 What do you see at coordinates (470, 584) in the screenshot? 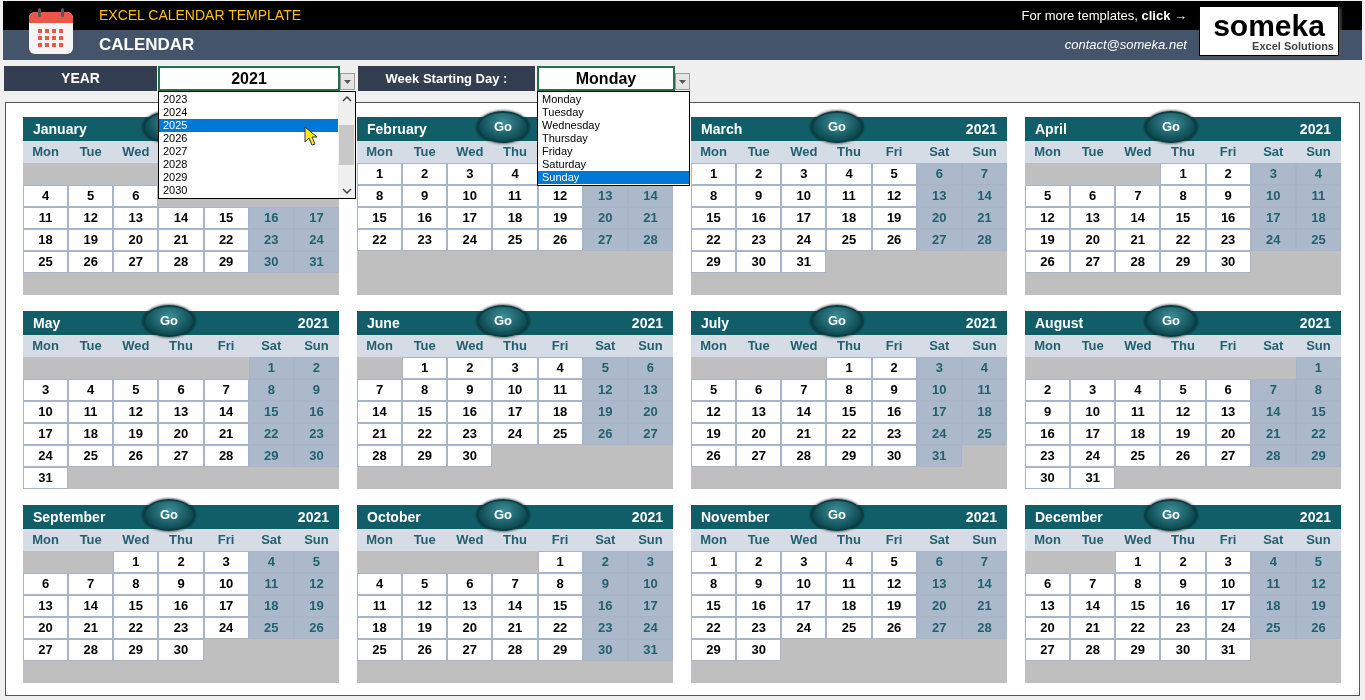
I see `day-cell: 6` at bounding box center [470, 584].